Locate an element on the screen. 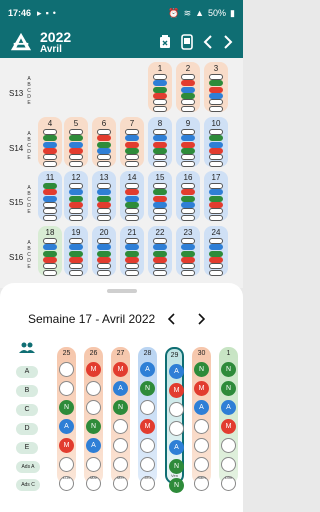 This screenshot has height=512, width=320. week-day-column: 1 N N A M Dim is located at coordinates (228, 419).